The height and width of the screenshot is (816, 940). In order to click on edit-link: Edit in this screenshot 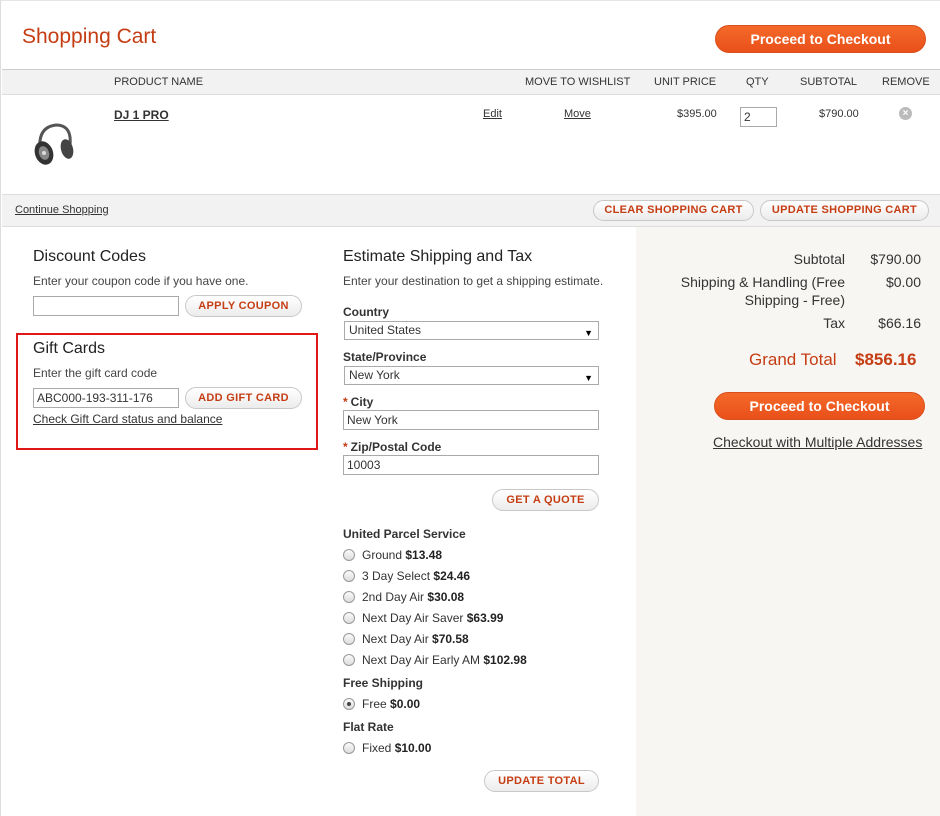, I will do `click(492, 114)`.